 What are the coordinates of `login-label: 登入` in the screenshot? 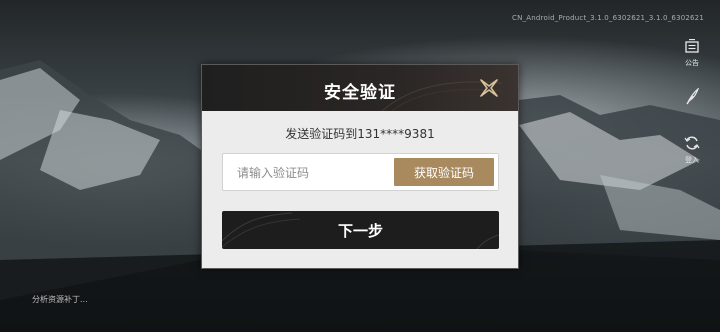 It's located at (692, 160).